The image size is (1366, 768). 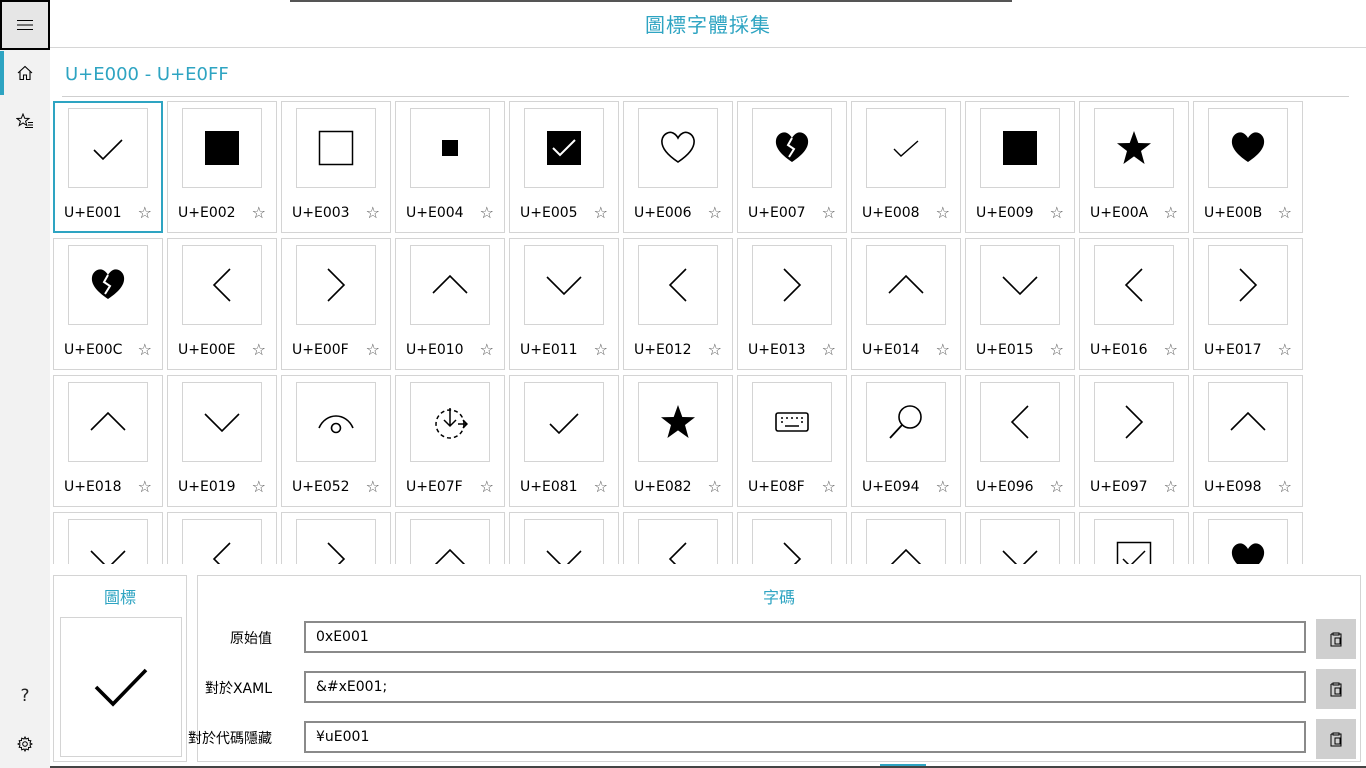 What do you see at coordinates (222, 304) in the screenshot?
I see `glyph-tile: U+E00E ☆` at bounding box center [222, 304].